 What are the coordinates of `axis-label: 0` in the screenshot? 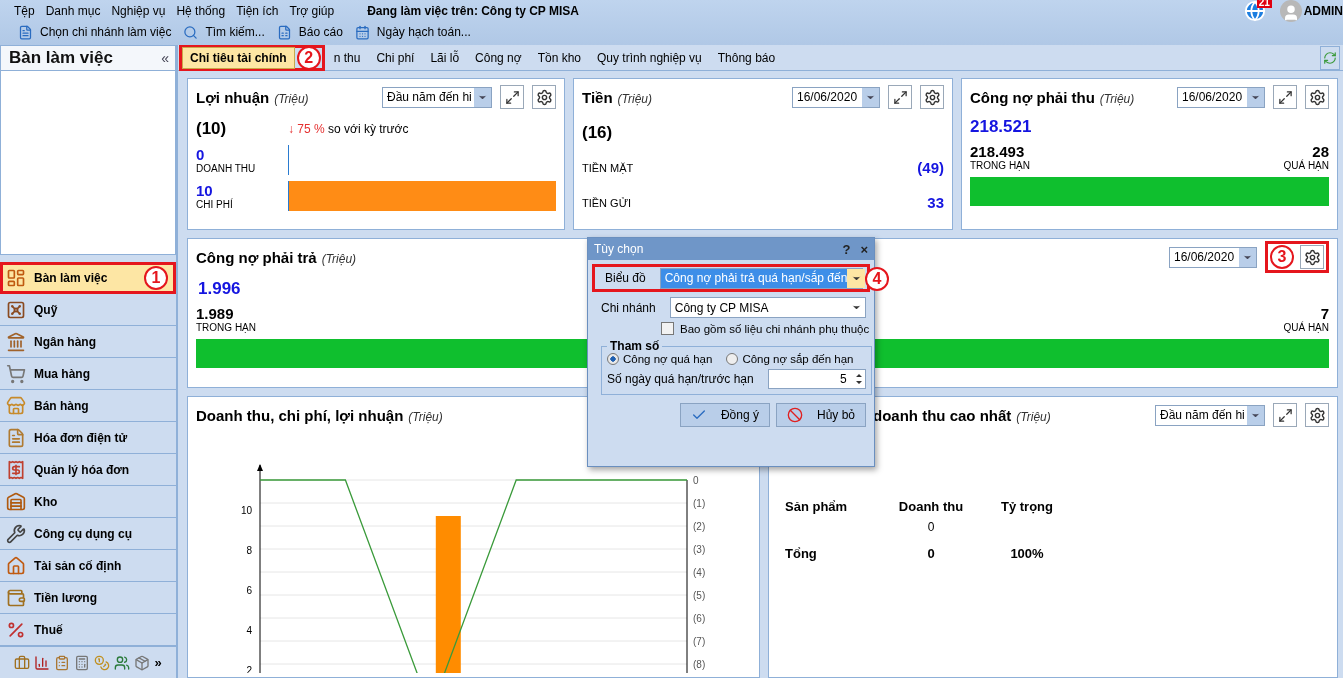 It's located at (696, 480).